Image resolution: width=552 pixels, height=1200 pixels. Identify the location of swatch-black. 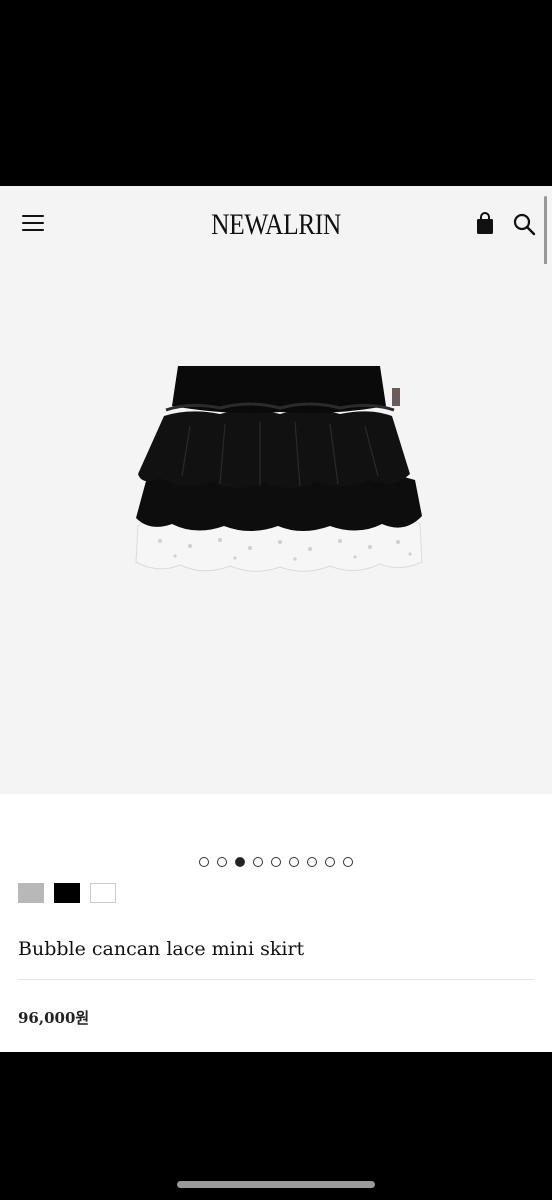
(67, 893).